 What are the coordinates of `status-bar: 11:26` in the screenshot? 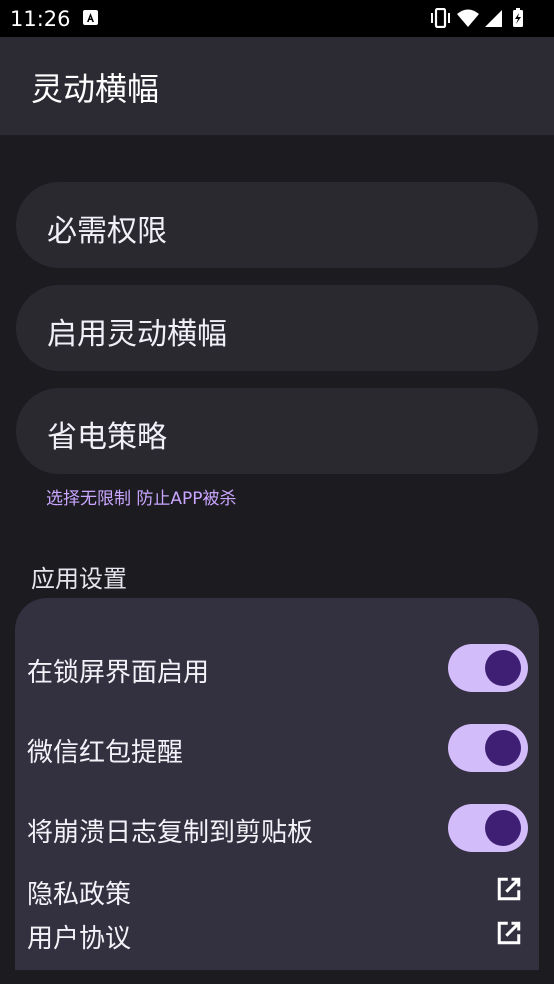 It's located at (277, 18).